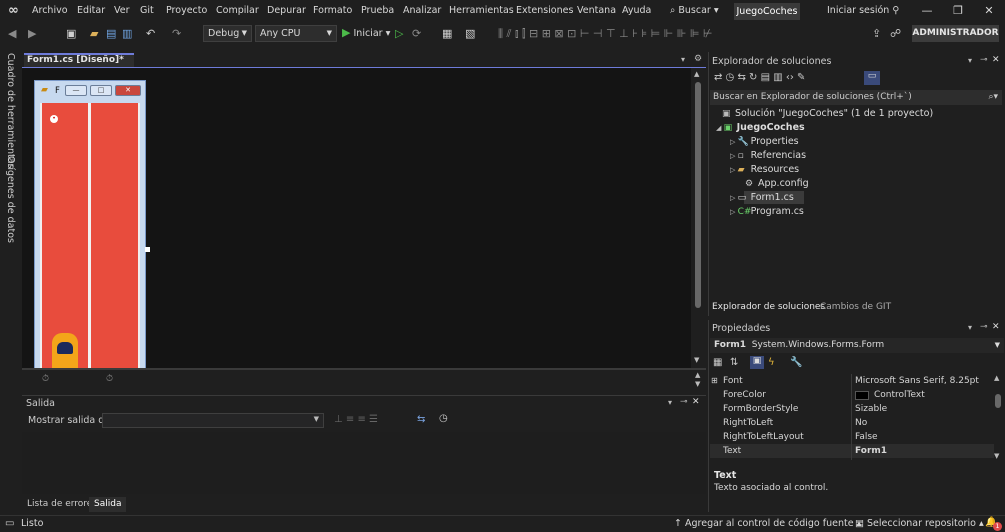  What do you see at coordinates (759, 77) in the screenshot?
I see `solution-toolbar-icon: ⇄ ◷ ⇆ ↻ ▤ ▥ ‹› ✎` at bounding box center [759, 77].